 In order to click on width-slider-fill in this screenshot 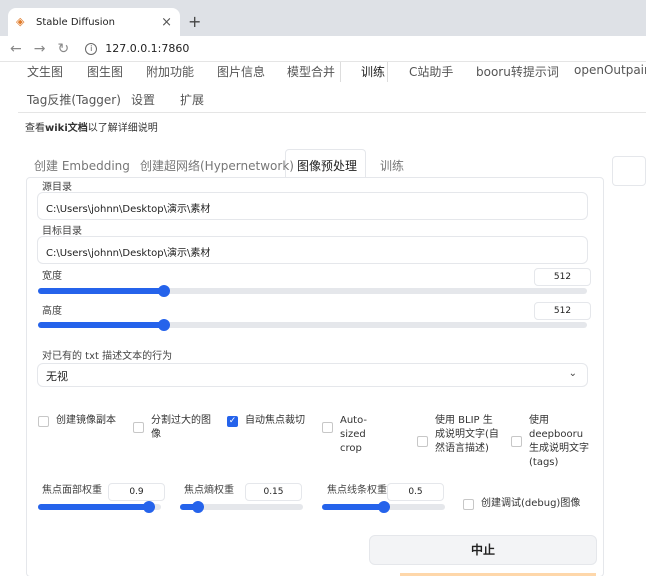, I will do `click(101, 291)`.